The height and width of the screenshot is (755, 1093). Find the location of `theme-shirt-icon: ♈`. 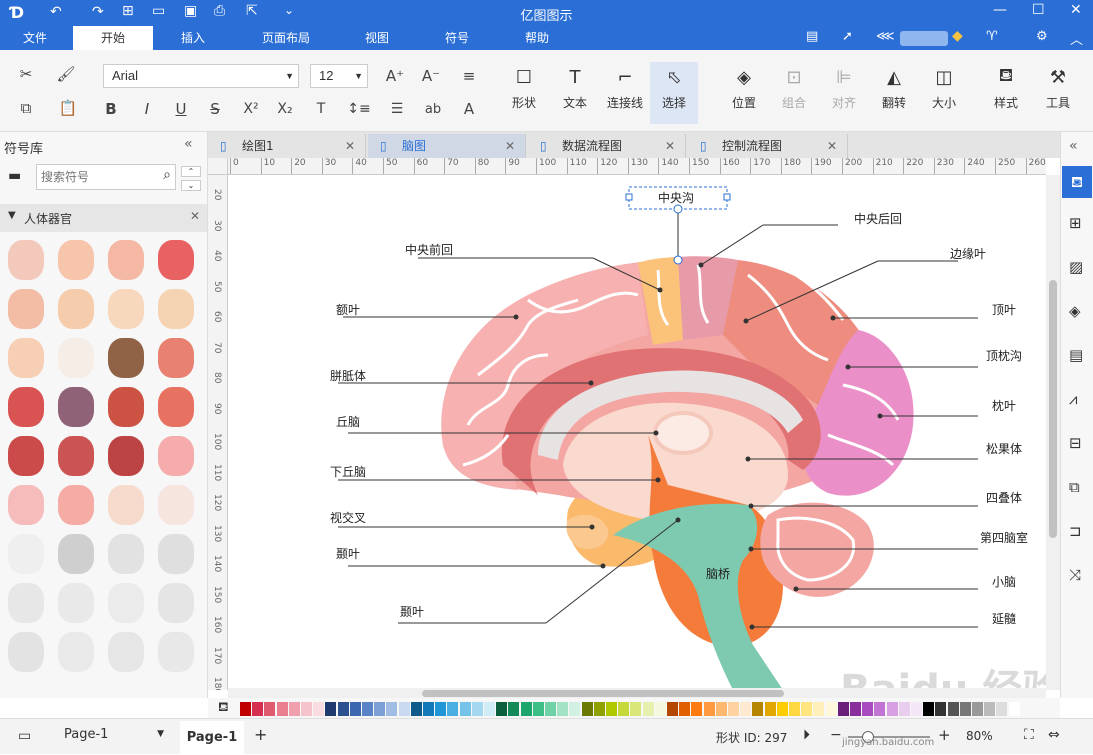

theme-shirt-icon: ♈ is located at coordinates (992, 36).